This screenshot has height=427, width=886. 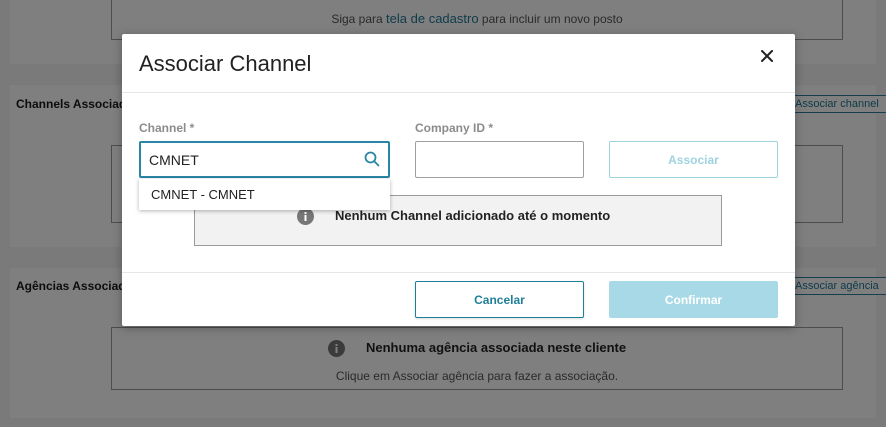 What do you see at coordinates (305, 216) in the screenshot?
I see `info-icon` at bounding box center [305, 216].